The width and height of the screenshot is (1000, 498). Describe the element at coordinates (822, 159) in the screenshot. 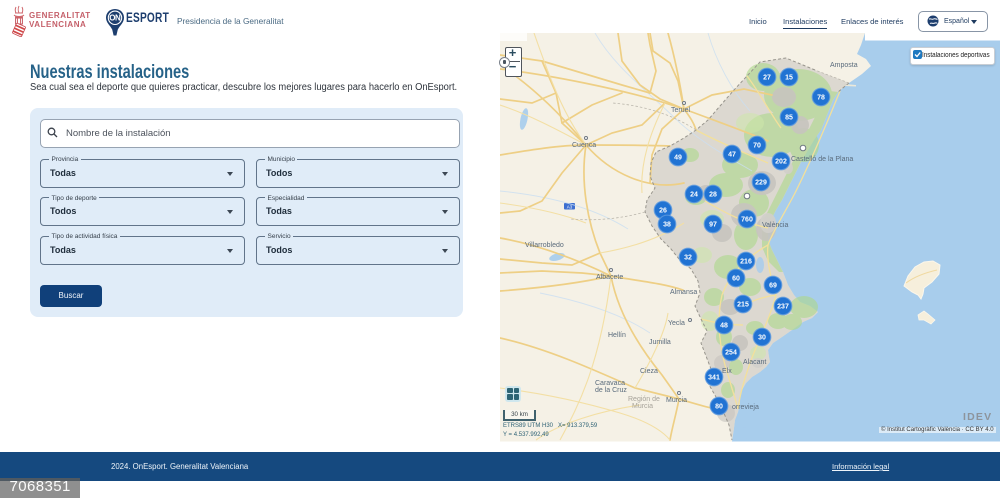

I see `svg-text: Castelló de la Plana` at that location.